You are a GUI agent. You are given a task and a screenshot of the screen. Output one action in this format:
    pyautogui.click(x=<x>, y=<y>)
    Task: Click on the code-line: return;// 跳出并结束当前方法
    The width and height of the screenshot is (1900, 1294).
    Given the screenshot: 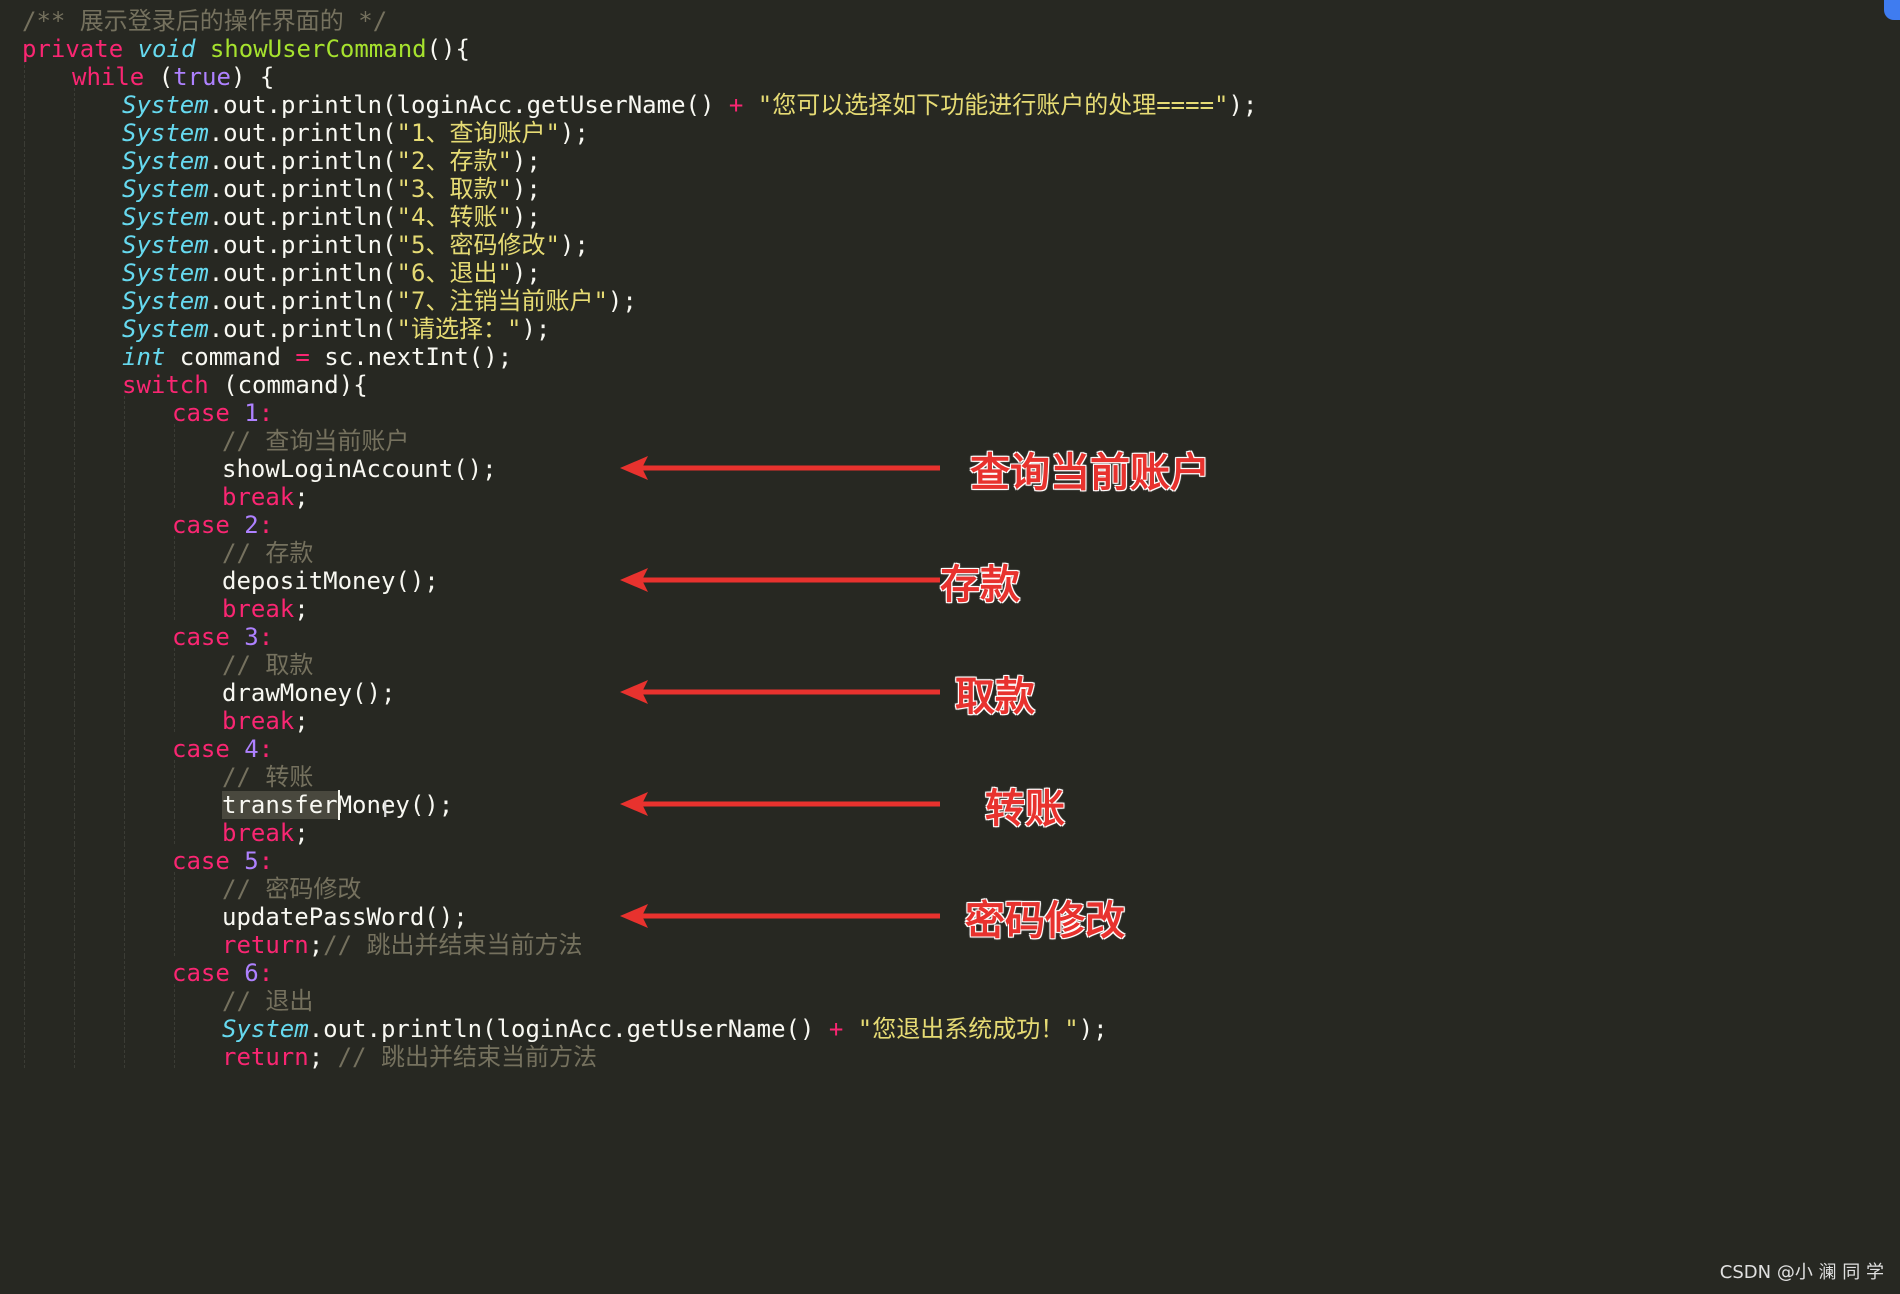 What is the action you would take?
    pyautogui.click(x=402, y=945)
    